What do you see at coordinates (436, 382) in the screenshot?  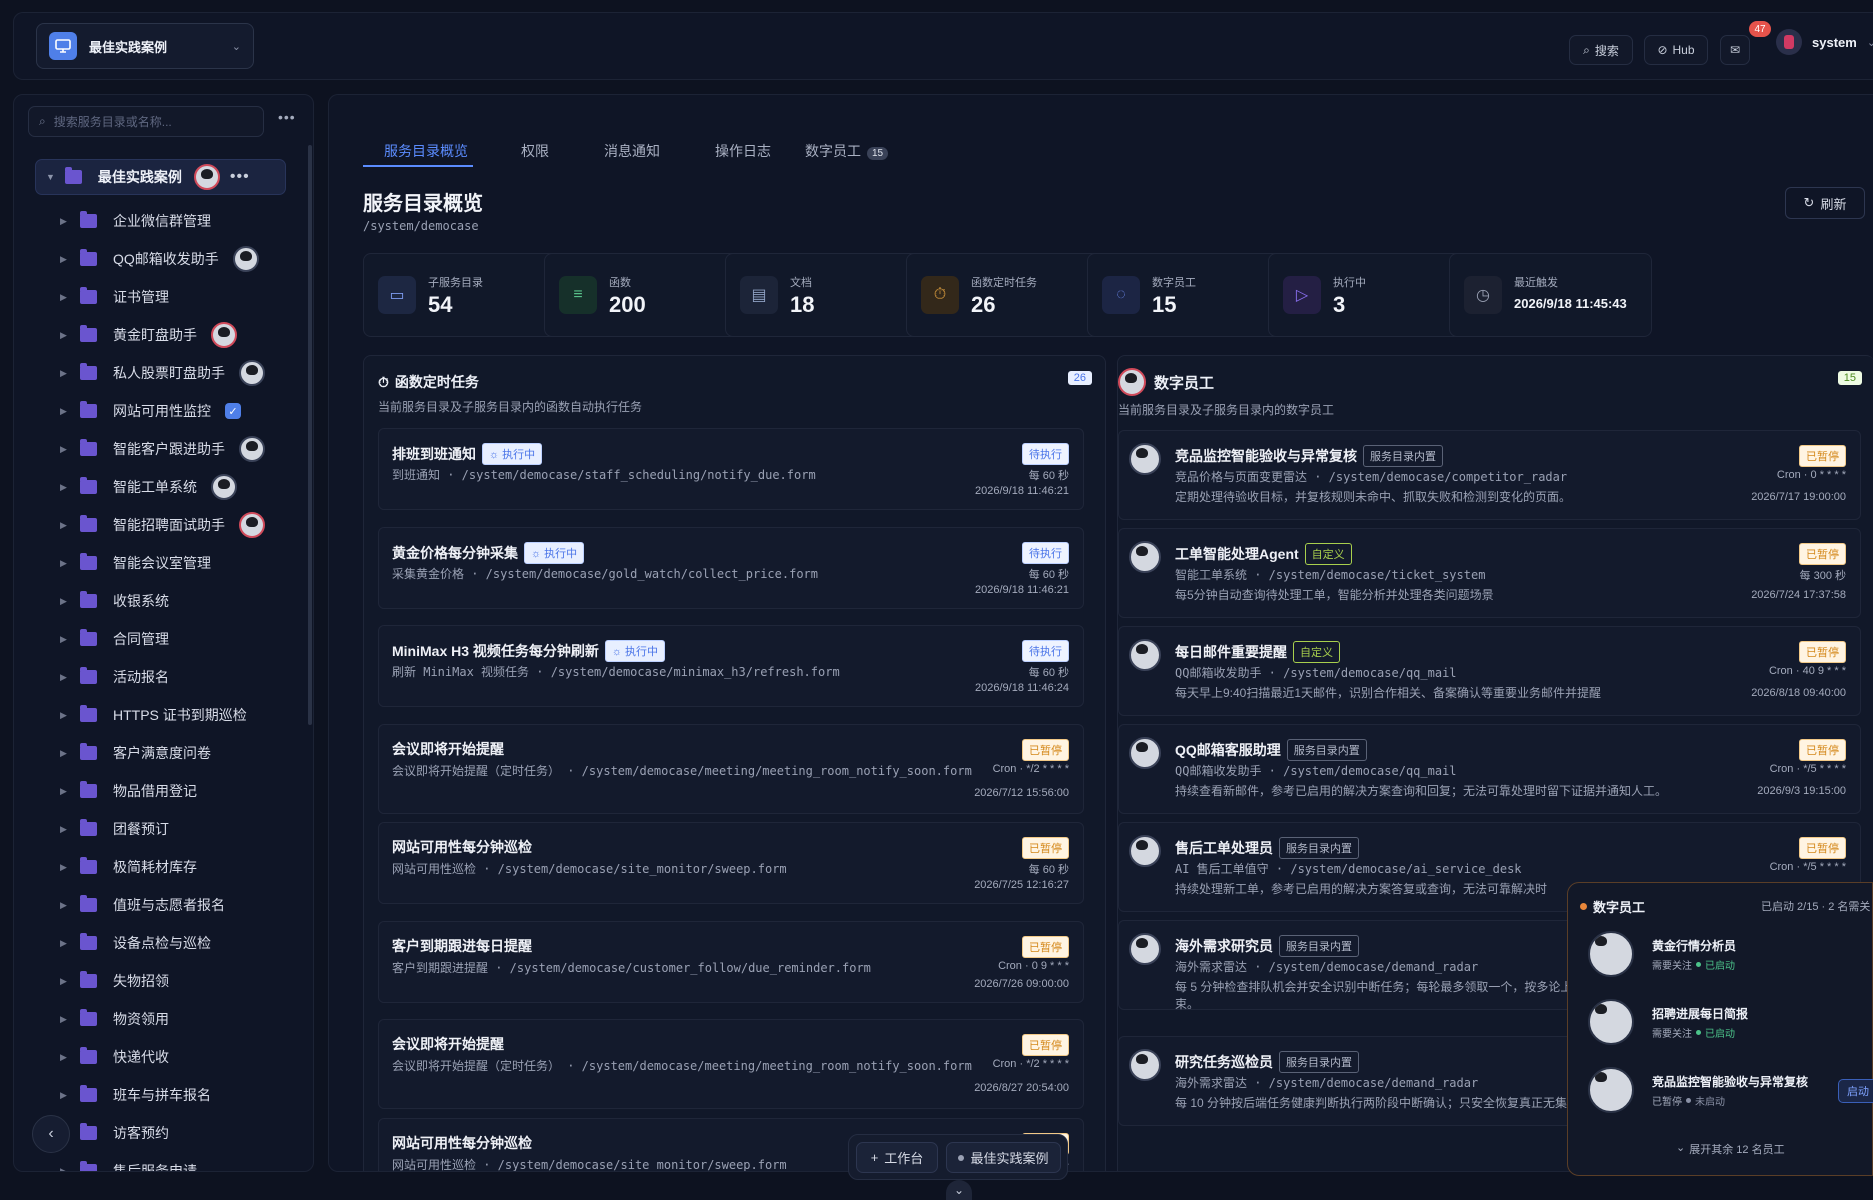 I see `cron-title: 函数定时任务` at bounding box center [436, 382].